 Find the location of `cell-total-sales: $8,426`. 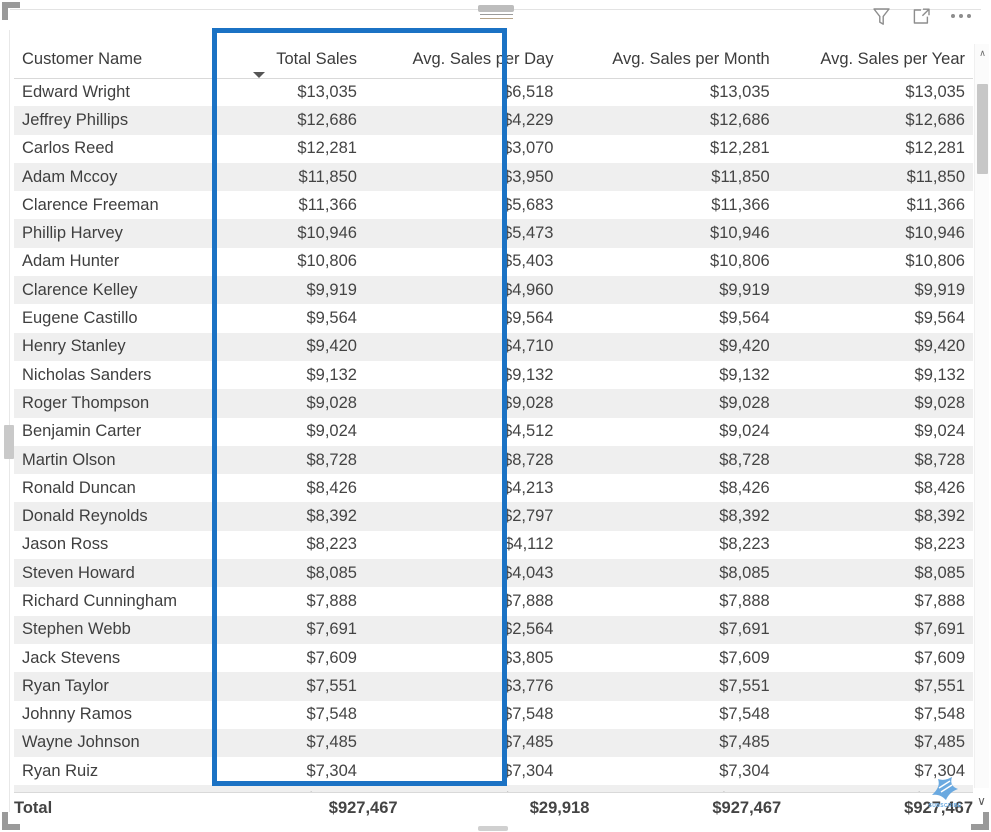

cell-total-sales: $8,426 is located at coordinates (331, 487).